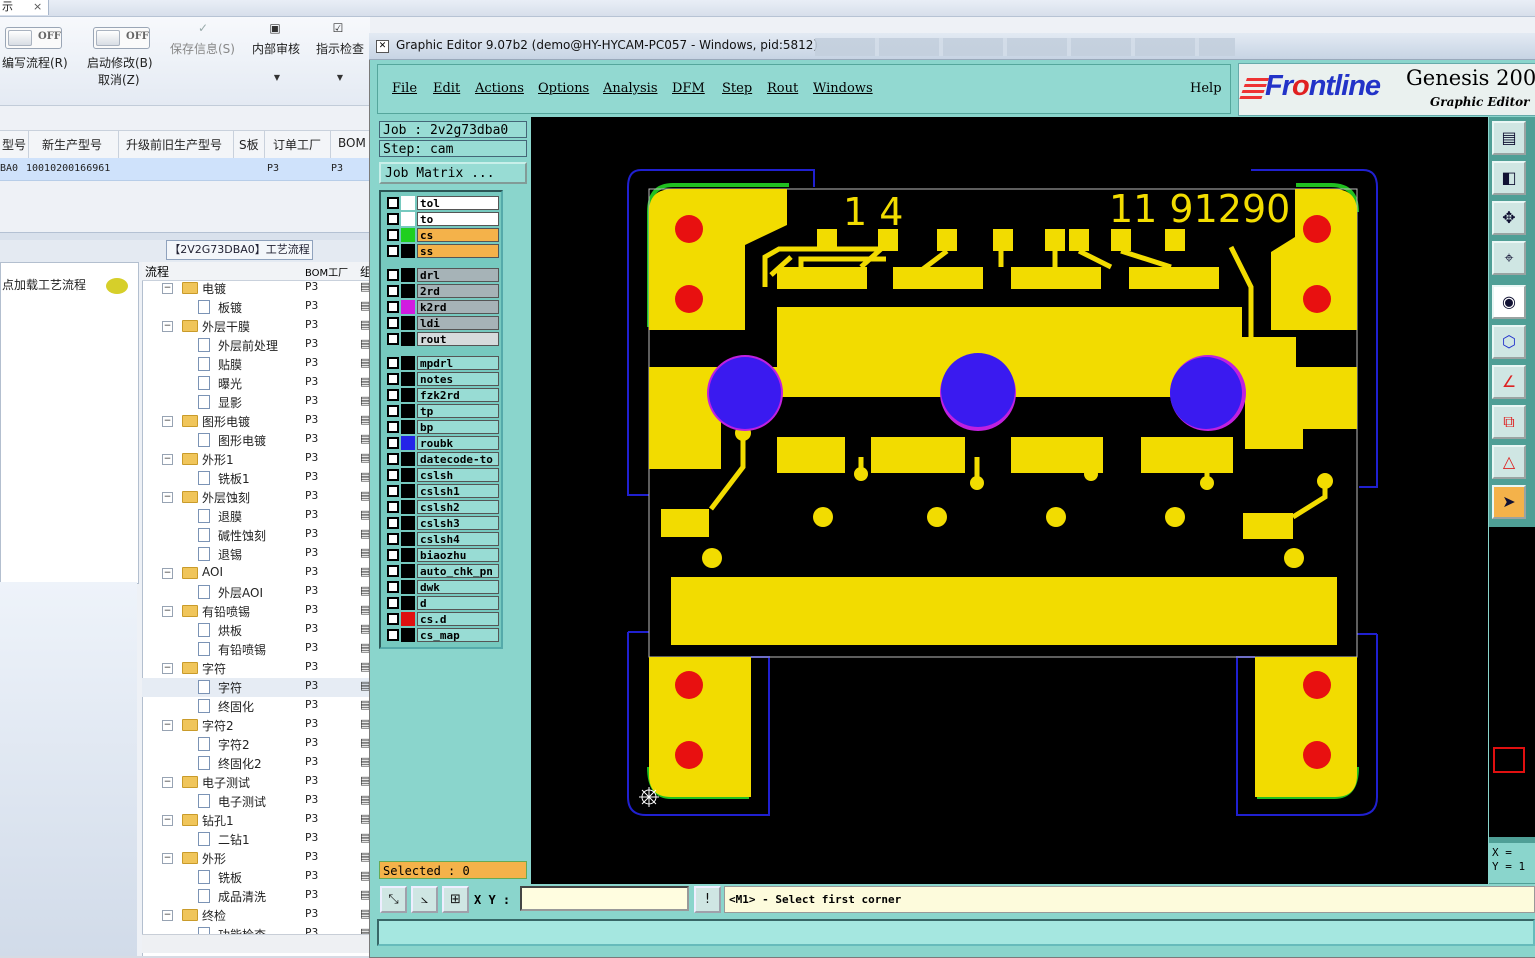 The width and height of the screenshot is (1535, 958). Describe the element at coordinates (256, 535) in the screenshot. I see `tree-row: 碱性蚀刻 P3 ▤` at that location.